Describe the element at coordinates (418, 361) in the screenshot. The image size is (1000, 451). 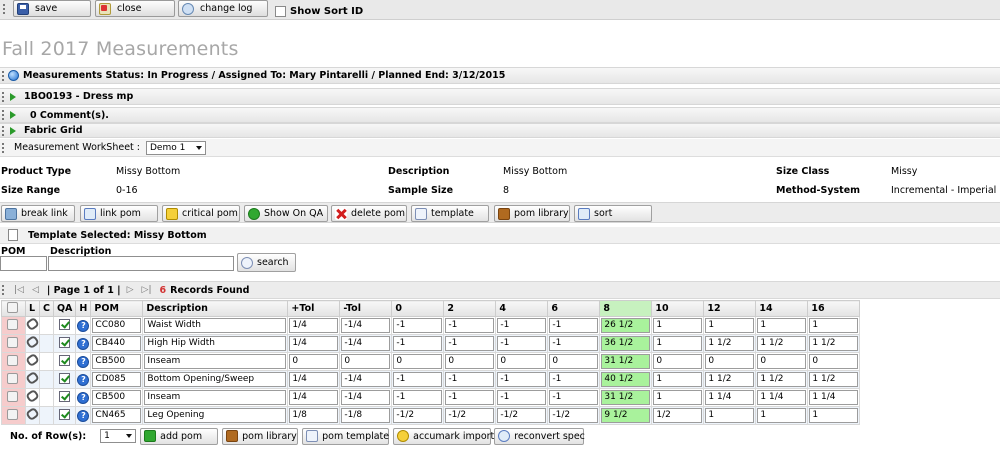
I see `row-s0-cell: 0` at that location.